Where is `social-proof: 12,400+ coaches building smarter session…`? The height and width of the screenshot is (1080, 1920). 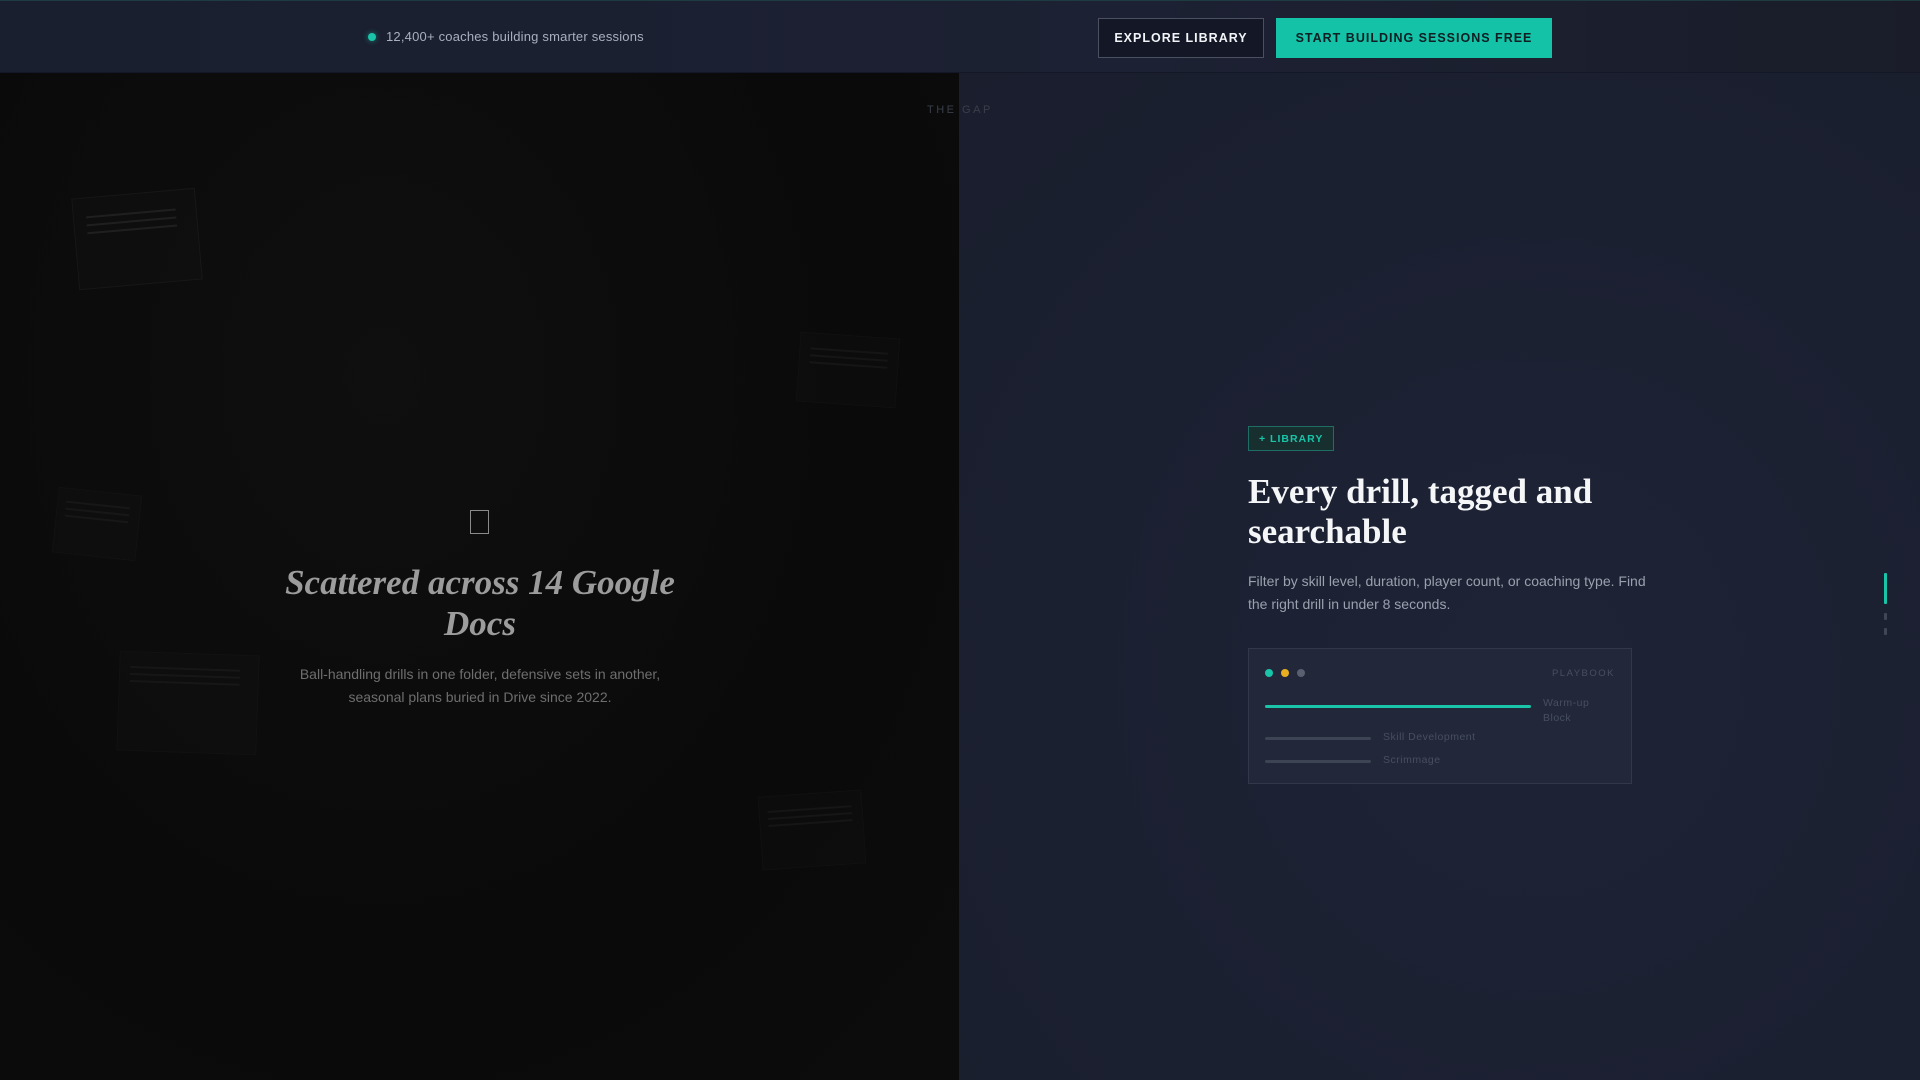 social-proof: 12,400+ coaches building smarter session… is located at coordinates (506, 36).